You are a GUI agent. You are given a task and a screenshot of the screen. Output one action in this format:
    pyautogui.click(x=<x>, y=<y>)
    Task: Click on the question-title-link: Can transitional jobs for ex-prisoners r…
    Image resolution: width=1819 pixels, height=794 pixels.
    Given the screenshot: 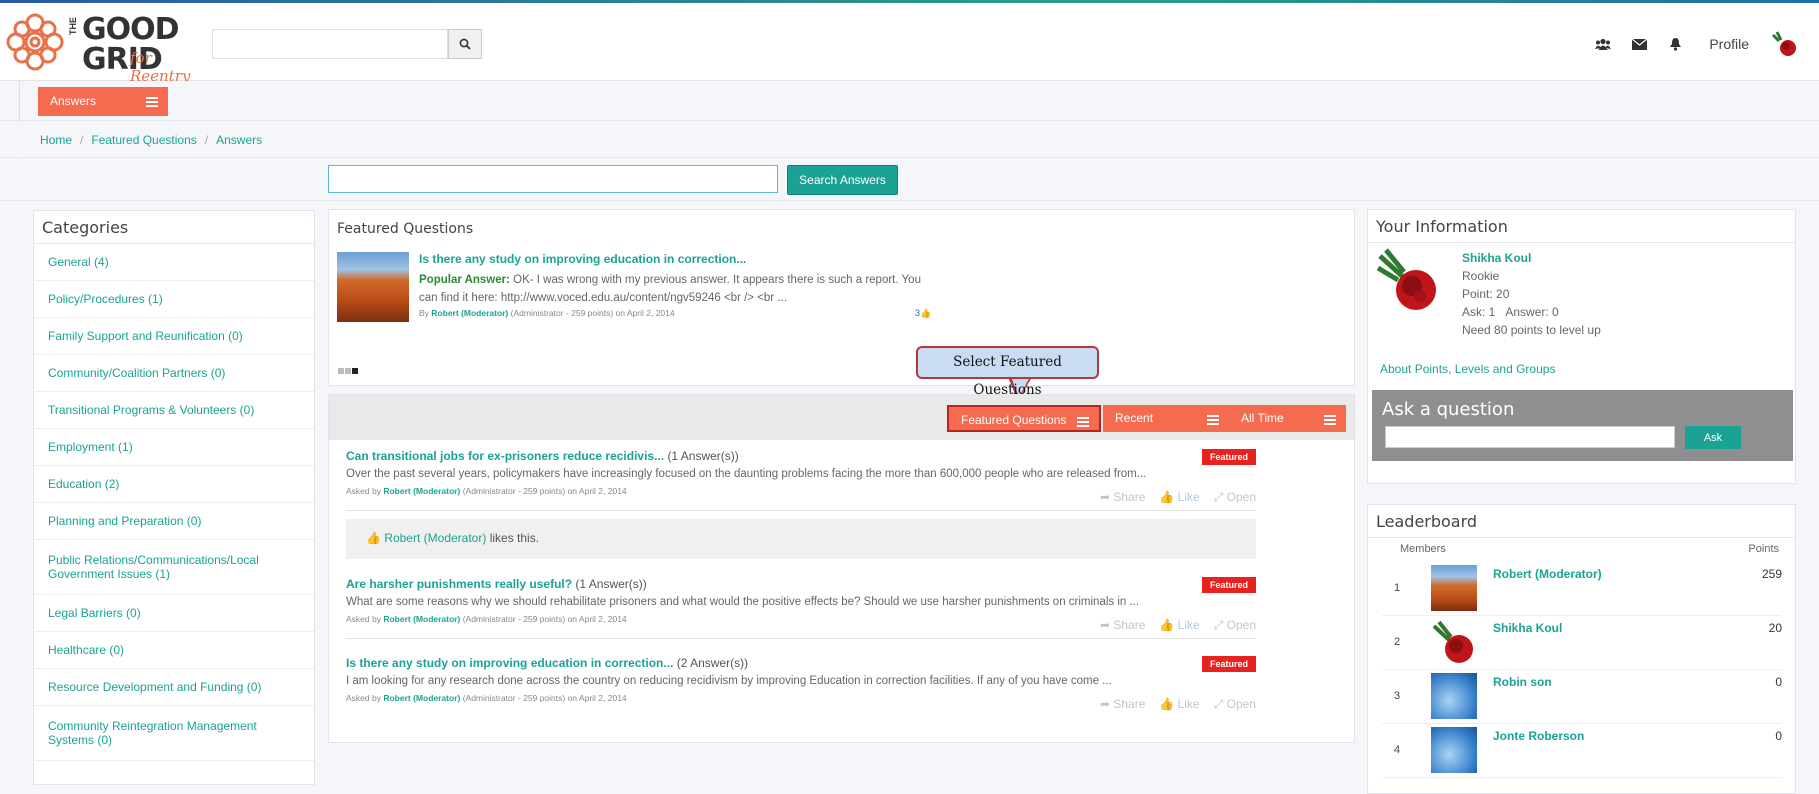 What is the action you would take?
    pyautogui.click(x=505, y=456)
    